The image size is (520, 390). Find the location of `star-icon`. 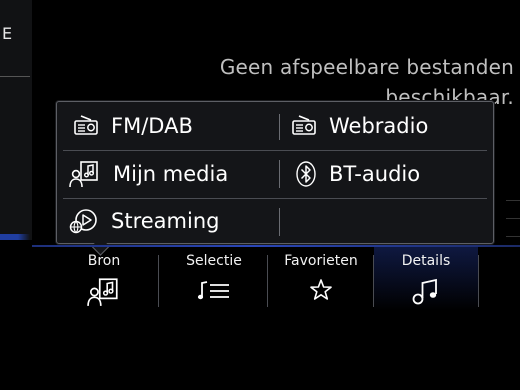

star-icon is located at coordinates (321, 289).